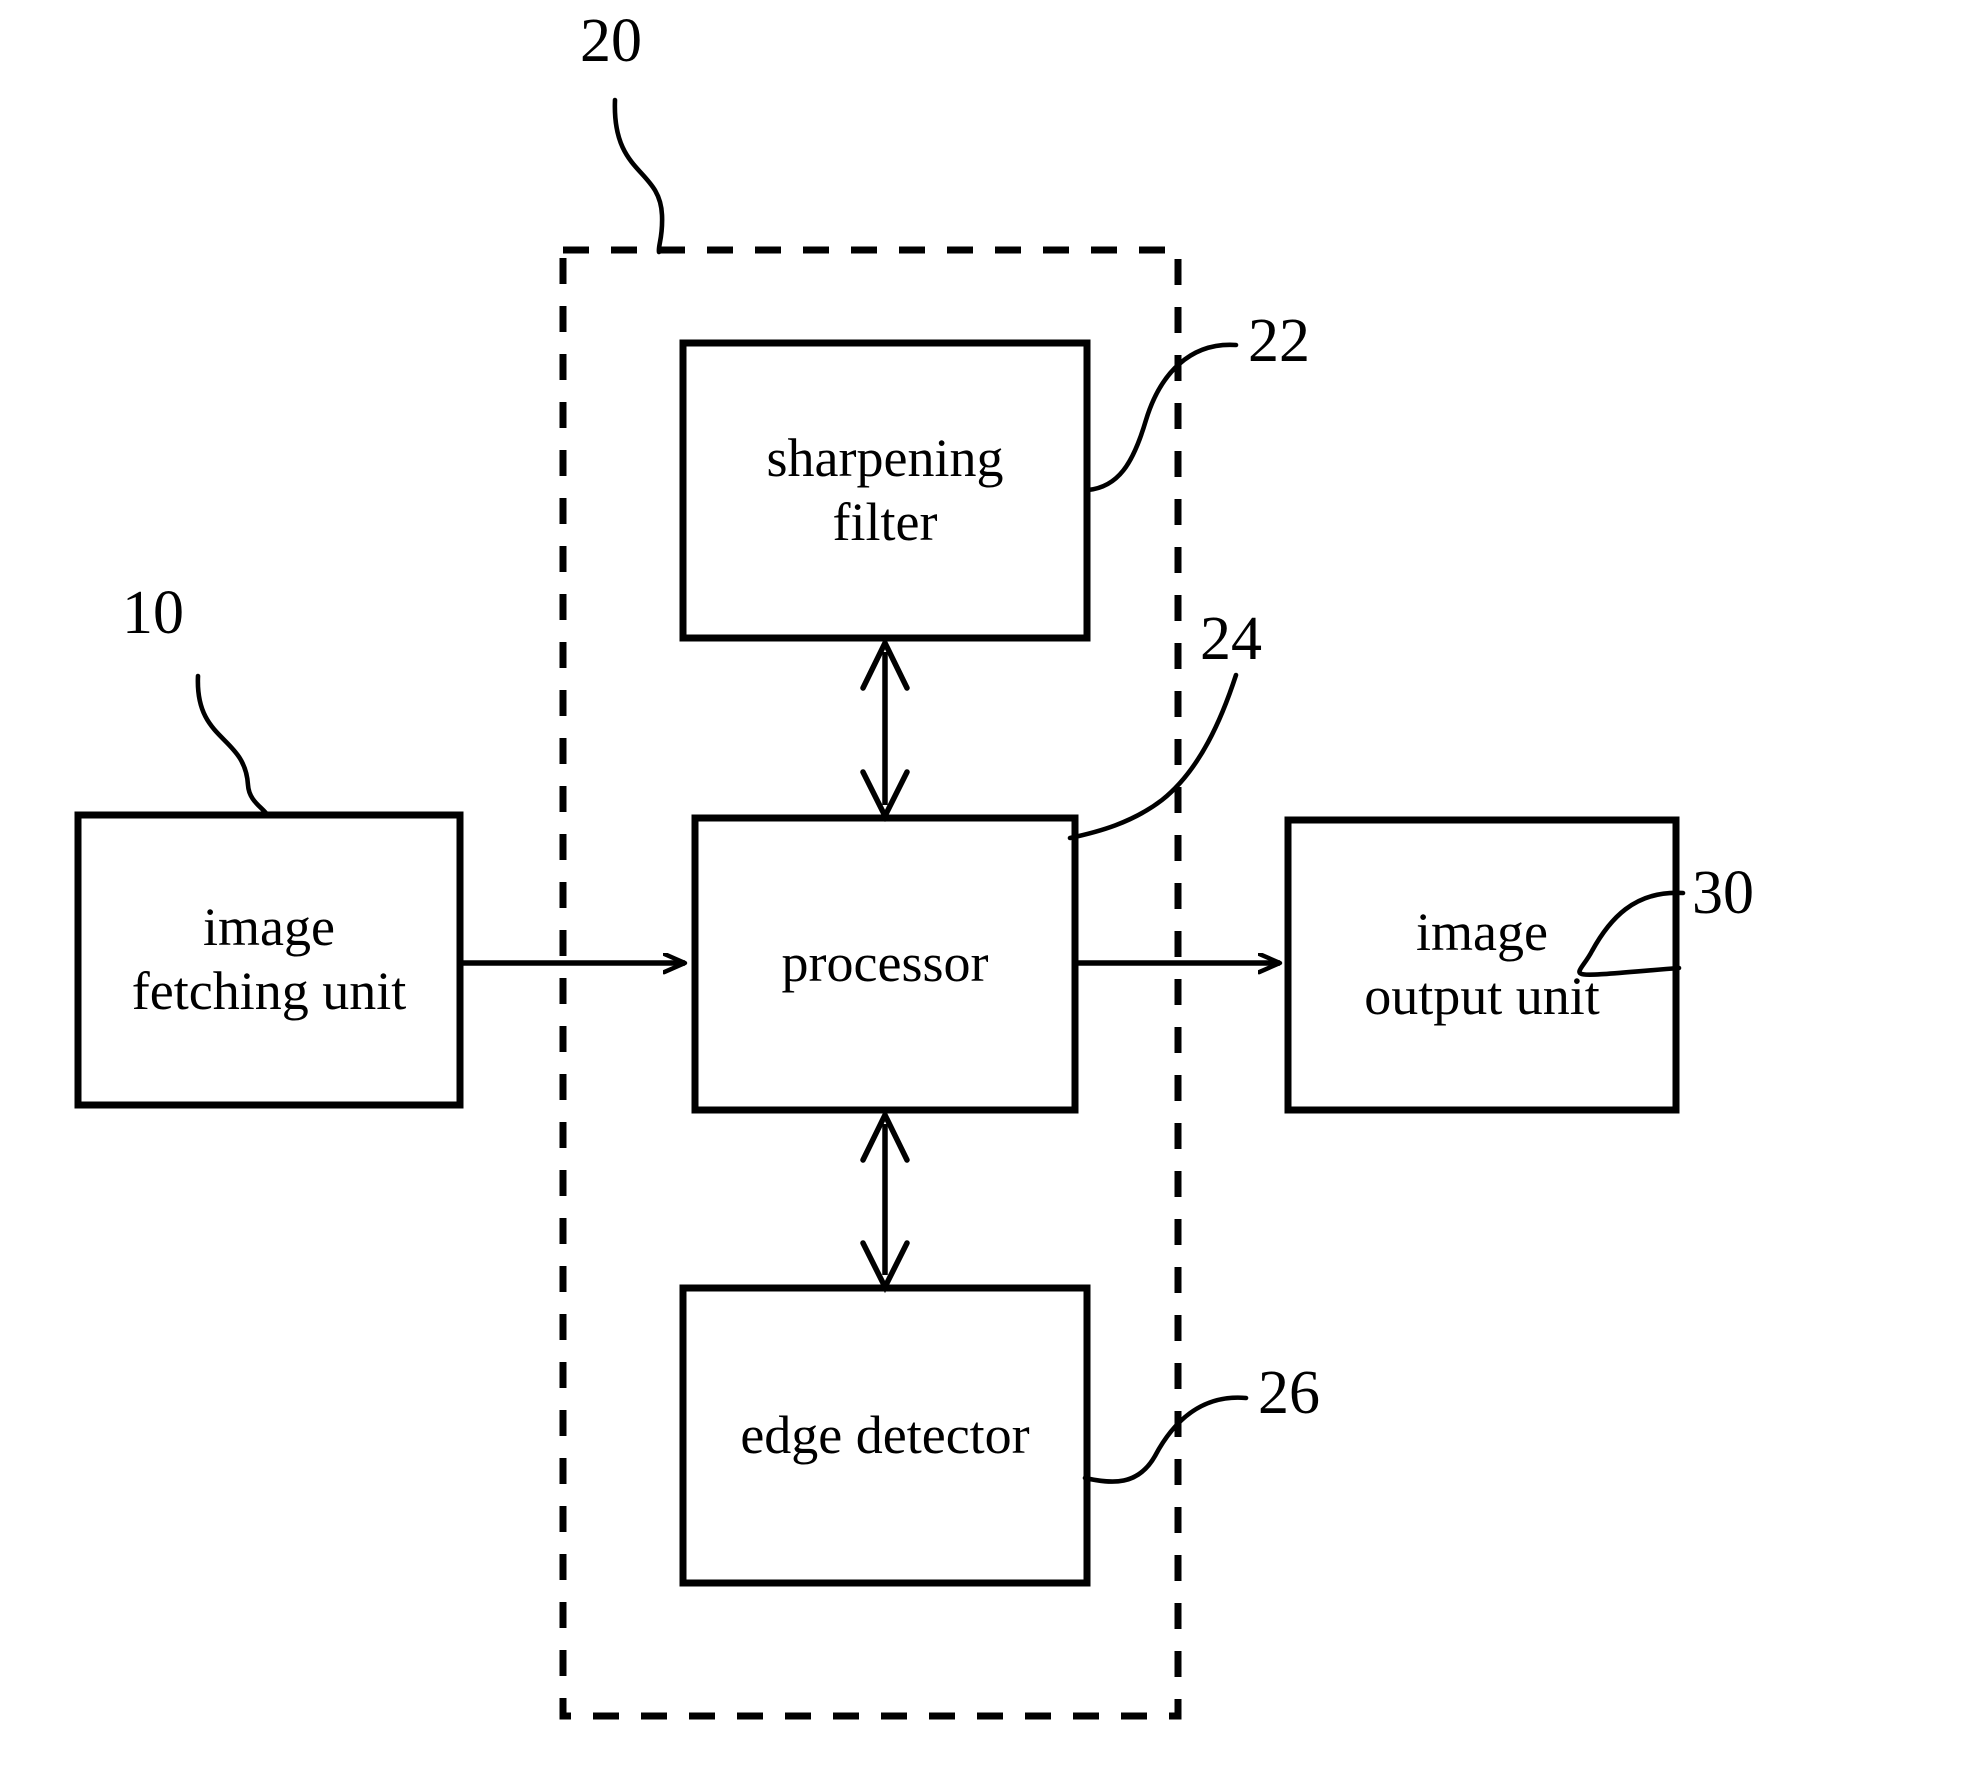  What do you see at coordinates (1231, 639) in the screenshot?
I see `reference-numeral-24: 24` at bounding box center [1231, 639].